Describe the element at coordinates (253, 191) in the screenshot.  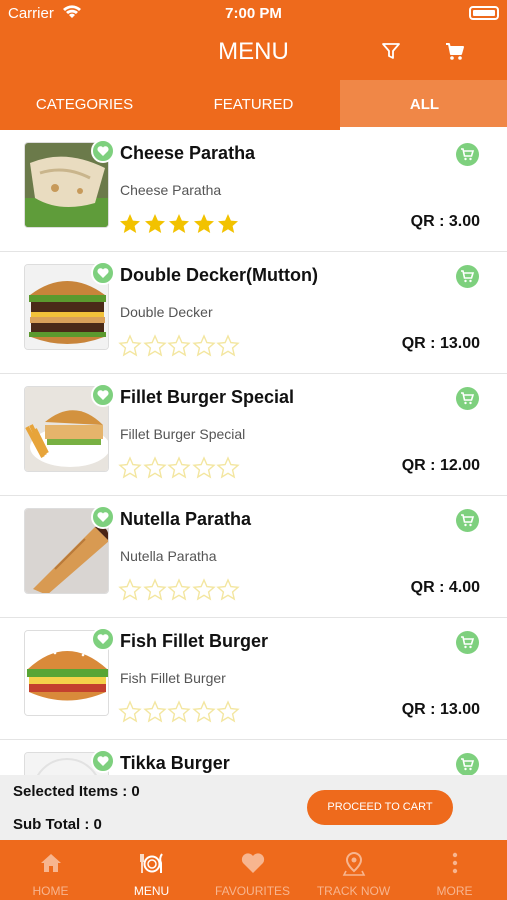
I see `list-item: Cheese Paratha Cheese Paratha QR : 3.00` at that location.